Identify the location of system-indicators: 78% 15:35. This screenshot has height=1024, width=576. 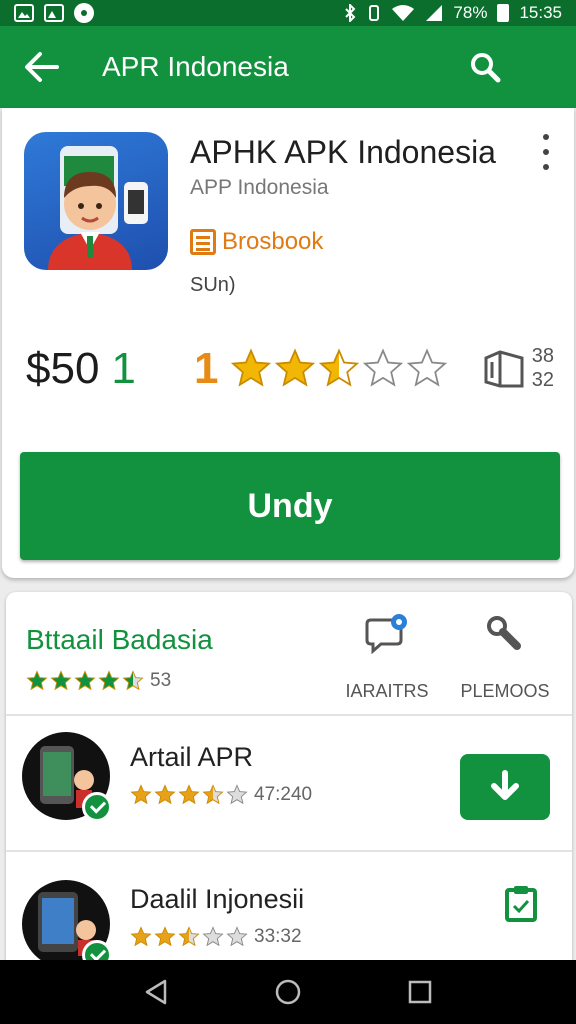
(452, 13).